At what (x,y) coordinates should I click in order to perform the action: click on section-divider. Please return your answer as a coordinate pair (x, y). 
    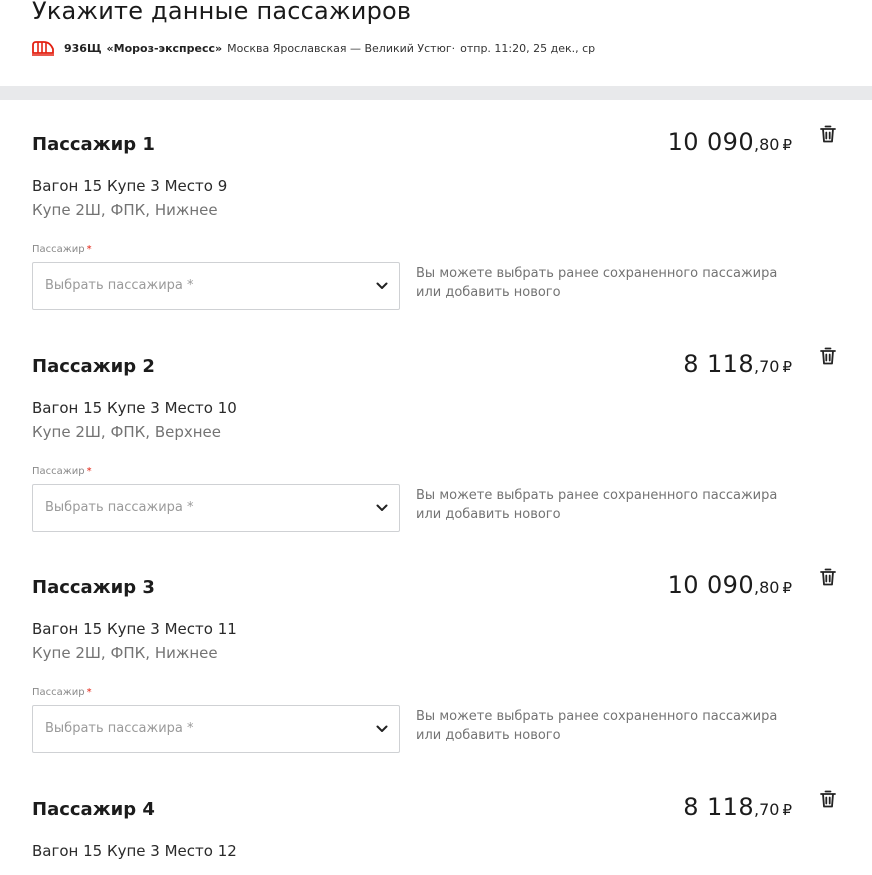
    Looking at the image, I should click on (436, 93).